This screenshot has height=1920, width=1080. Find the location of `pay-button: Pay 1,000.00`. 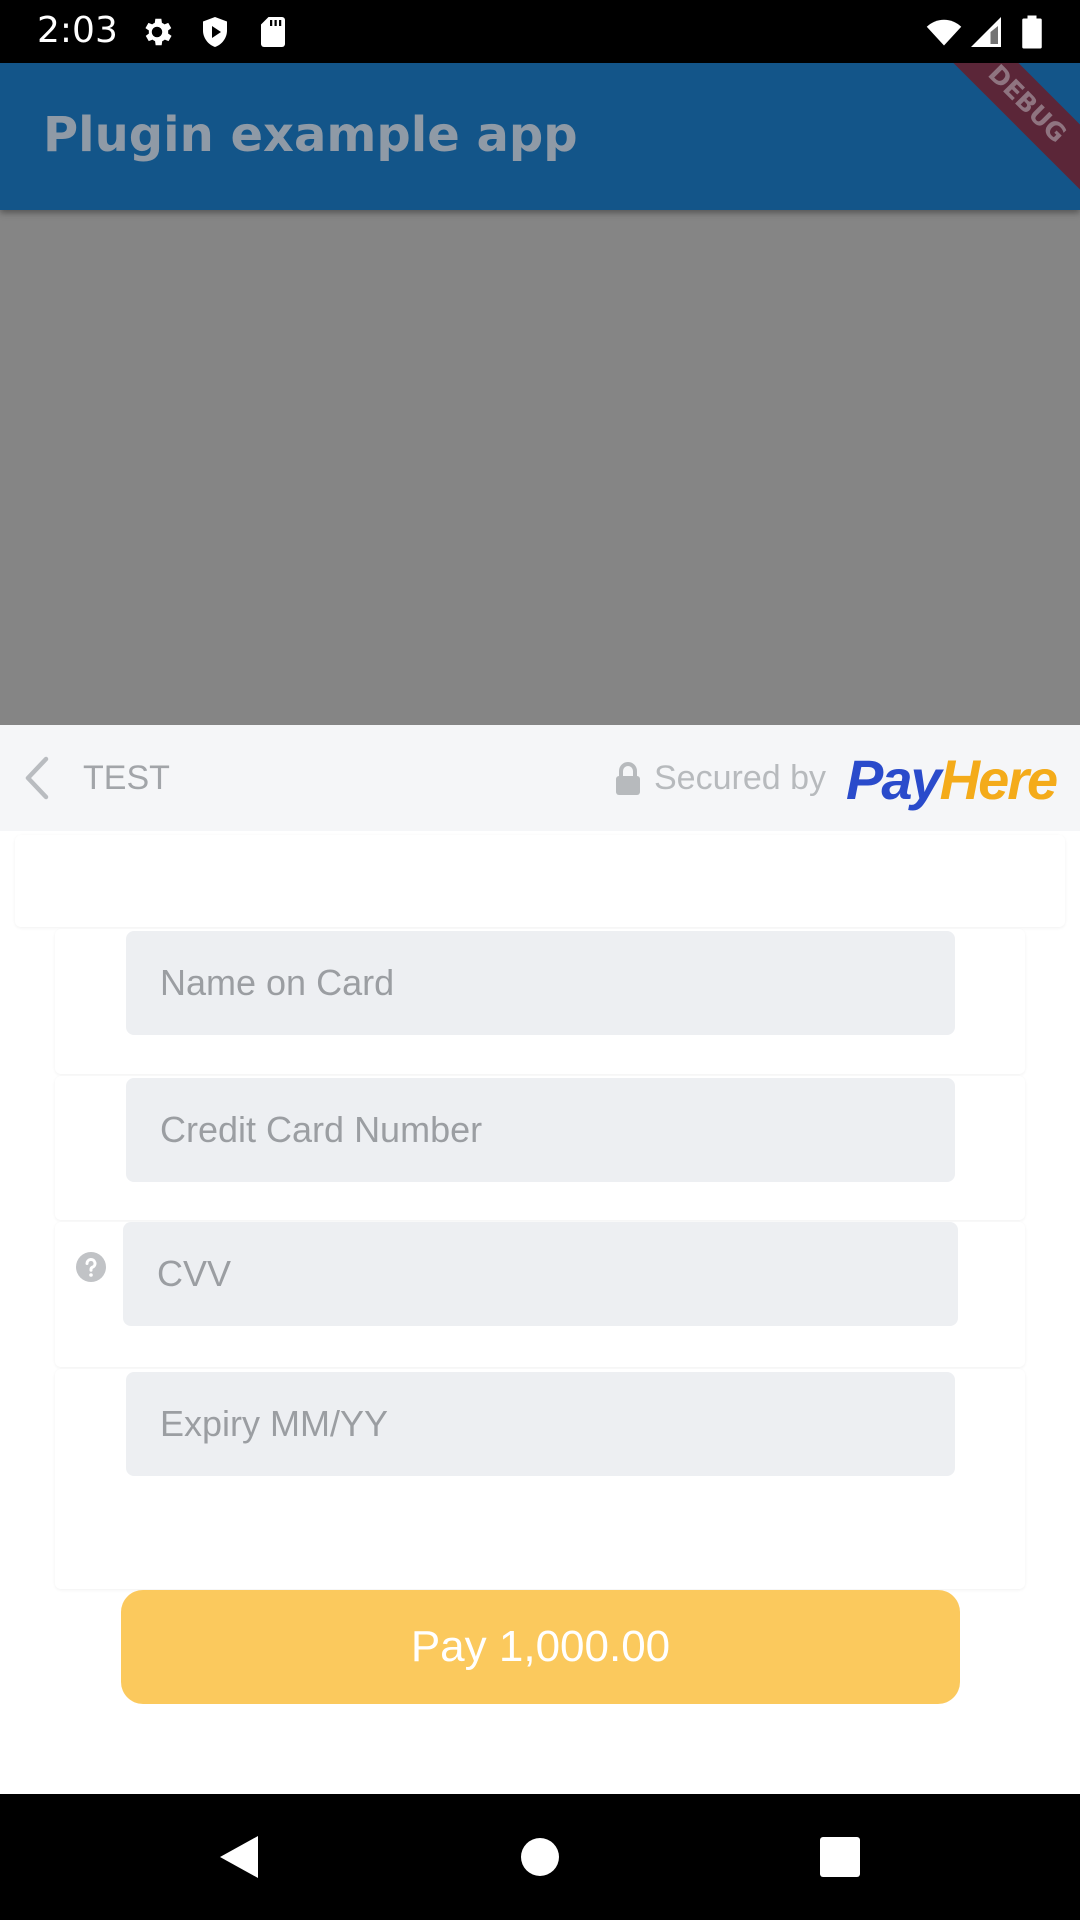

pay-button: Pay 1,000.00 is located at coordinates (540, 1647).